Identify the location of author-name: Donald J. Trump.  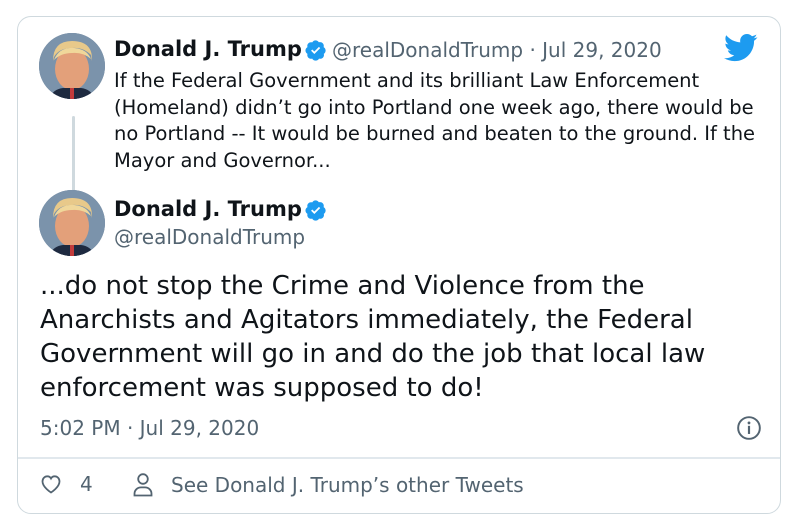
(208, 209).